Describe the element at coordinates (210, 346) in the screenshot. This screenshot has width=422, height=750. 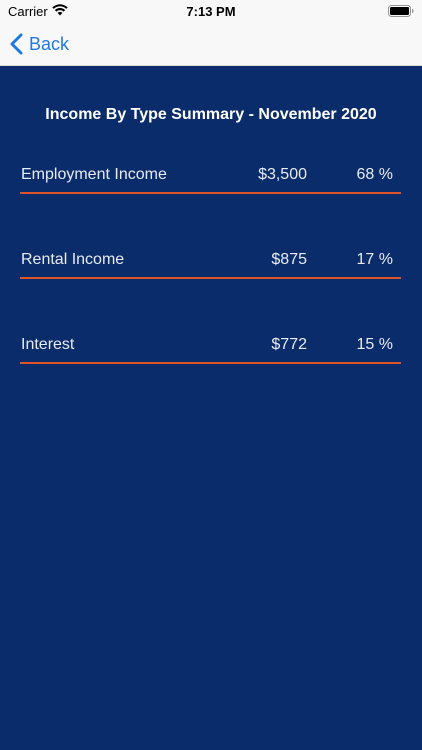
I see `income-row-interest: Interest $772 15 %` at that location.